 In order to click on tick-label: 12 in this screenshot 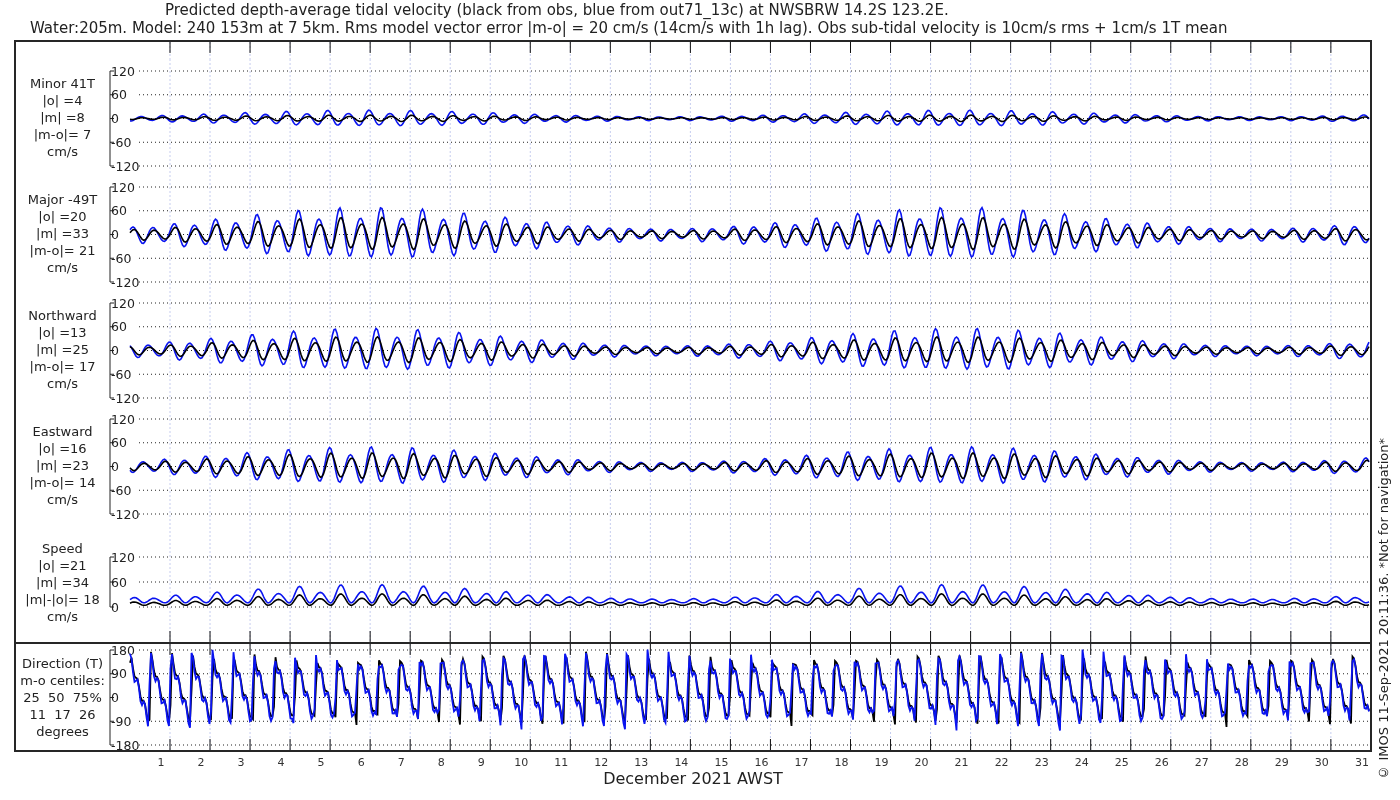, I will do `click(601, 762)`.